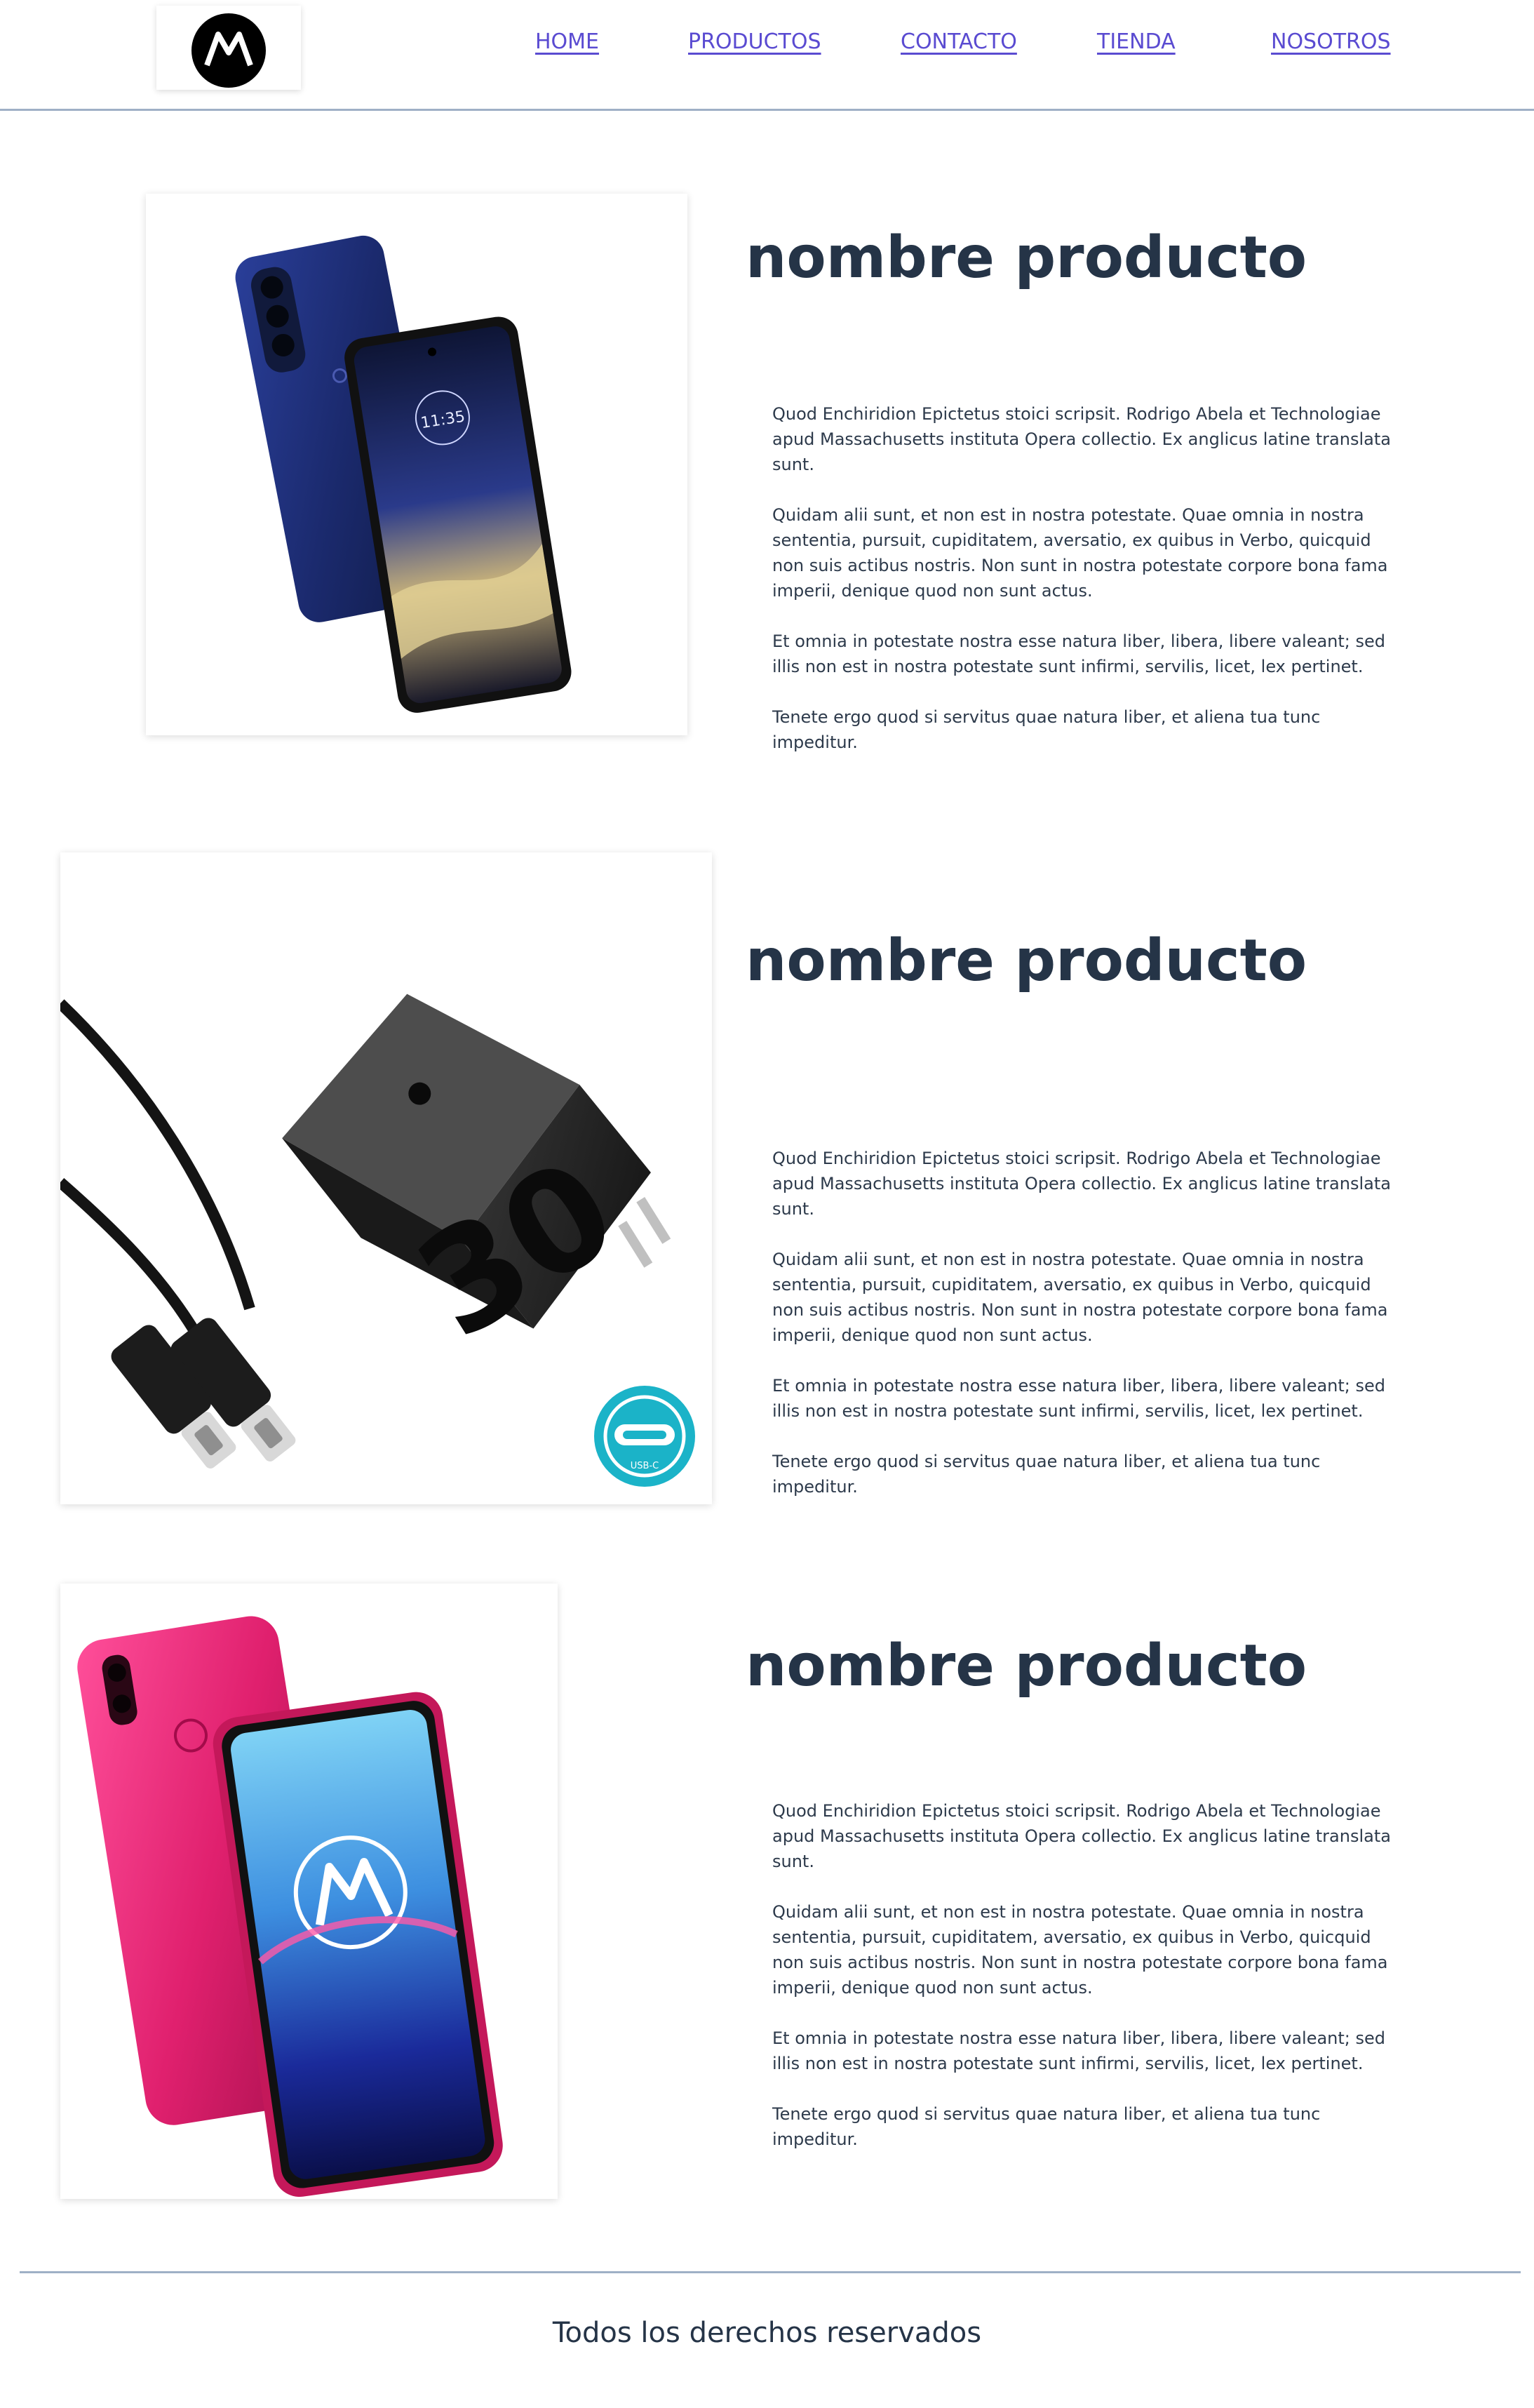 The width and height of the screenshot is (1534, 2408). I want to click on brand-logo, so click(228, 48).